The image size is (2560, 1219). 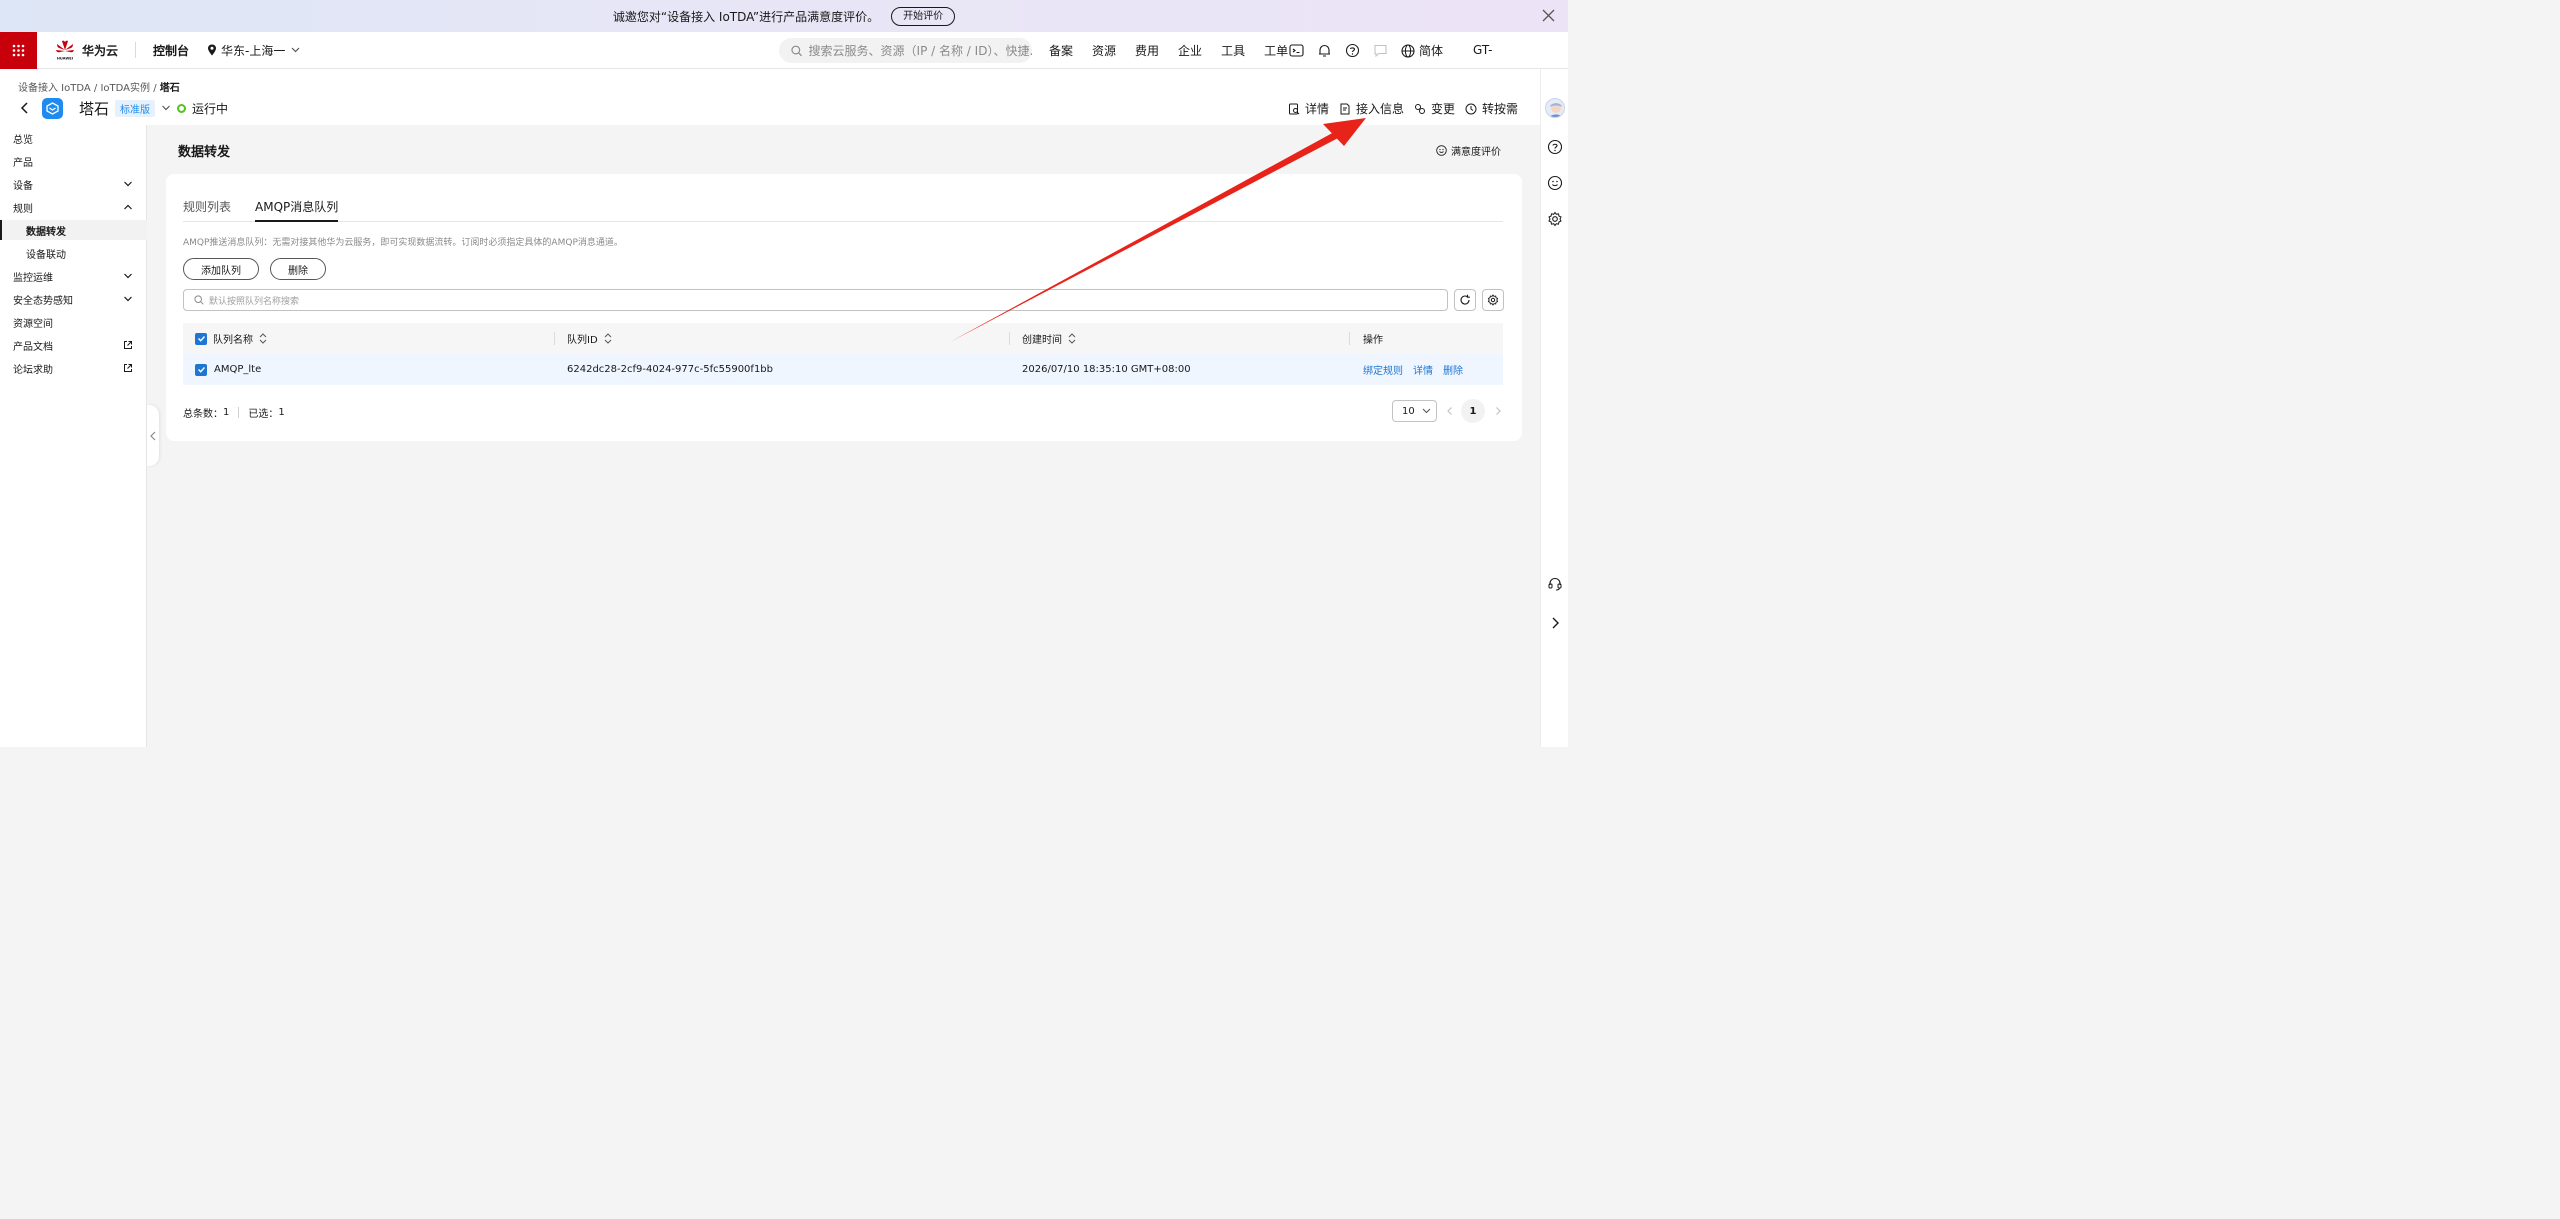 I want to click on sidebar-item-forum: 论坛求助, so click(x=73, y=368).